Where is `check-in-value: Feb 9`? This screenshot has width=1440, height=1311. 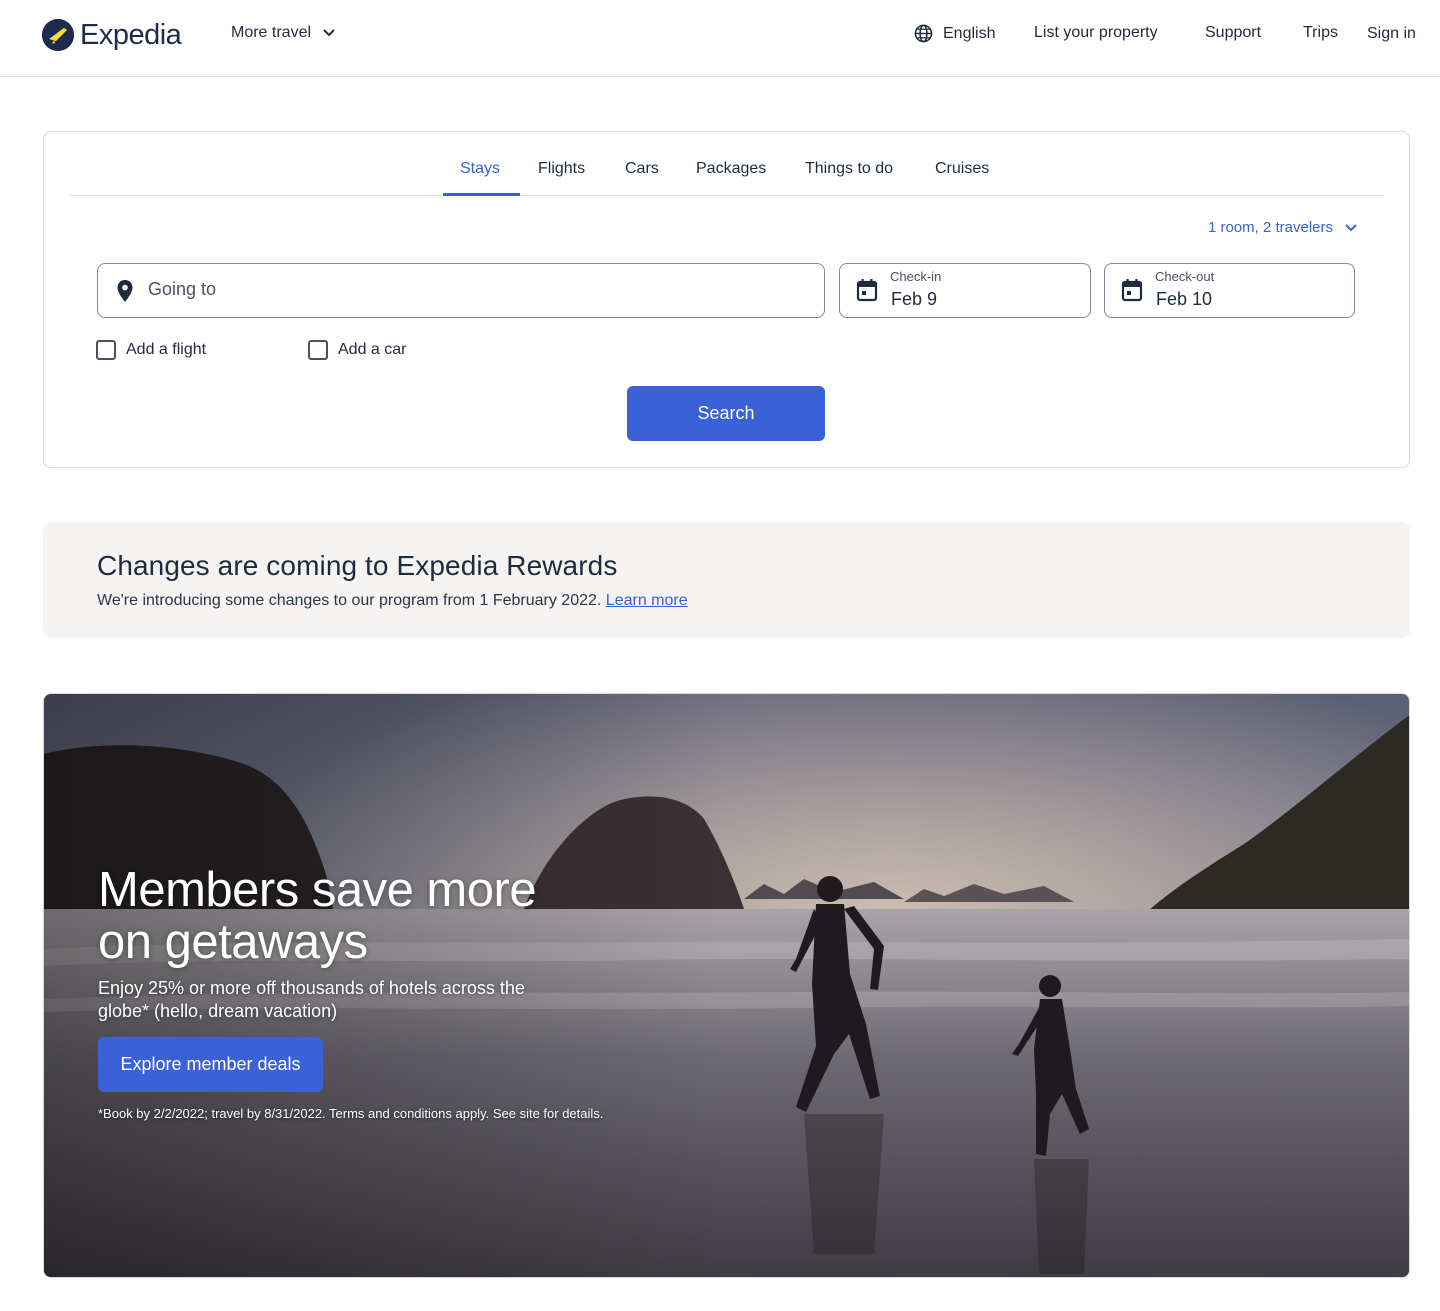
check-in-value: Feb 9 is located at coordinates (914, 299).